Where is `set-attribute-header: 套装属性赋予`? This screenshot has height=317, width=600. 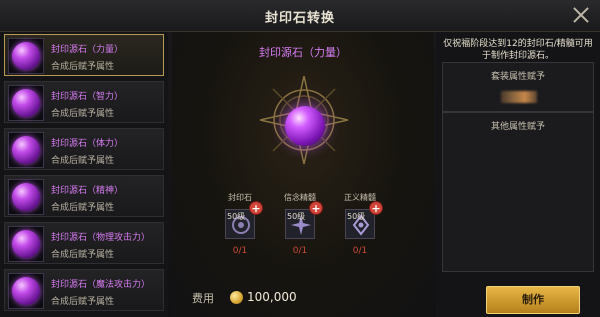
set-attribute-header: 套装属性赋予 is located at coordinates (517, 77).